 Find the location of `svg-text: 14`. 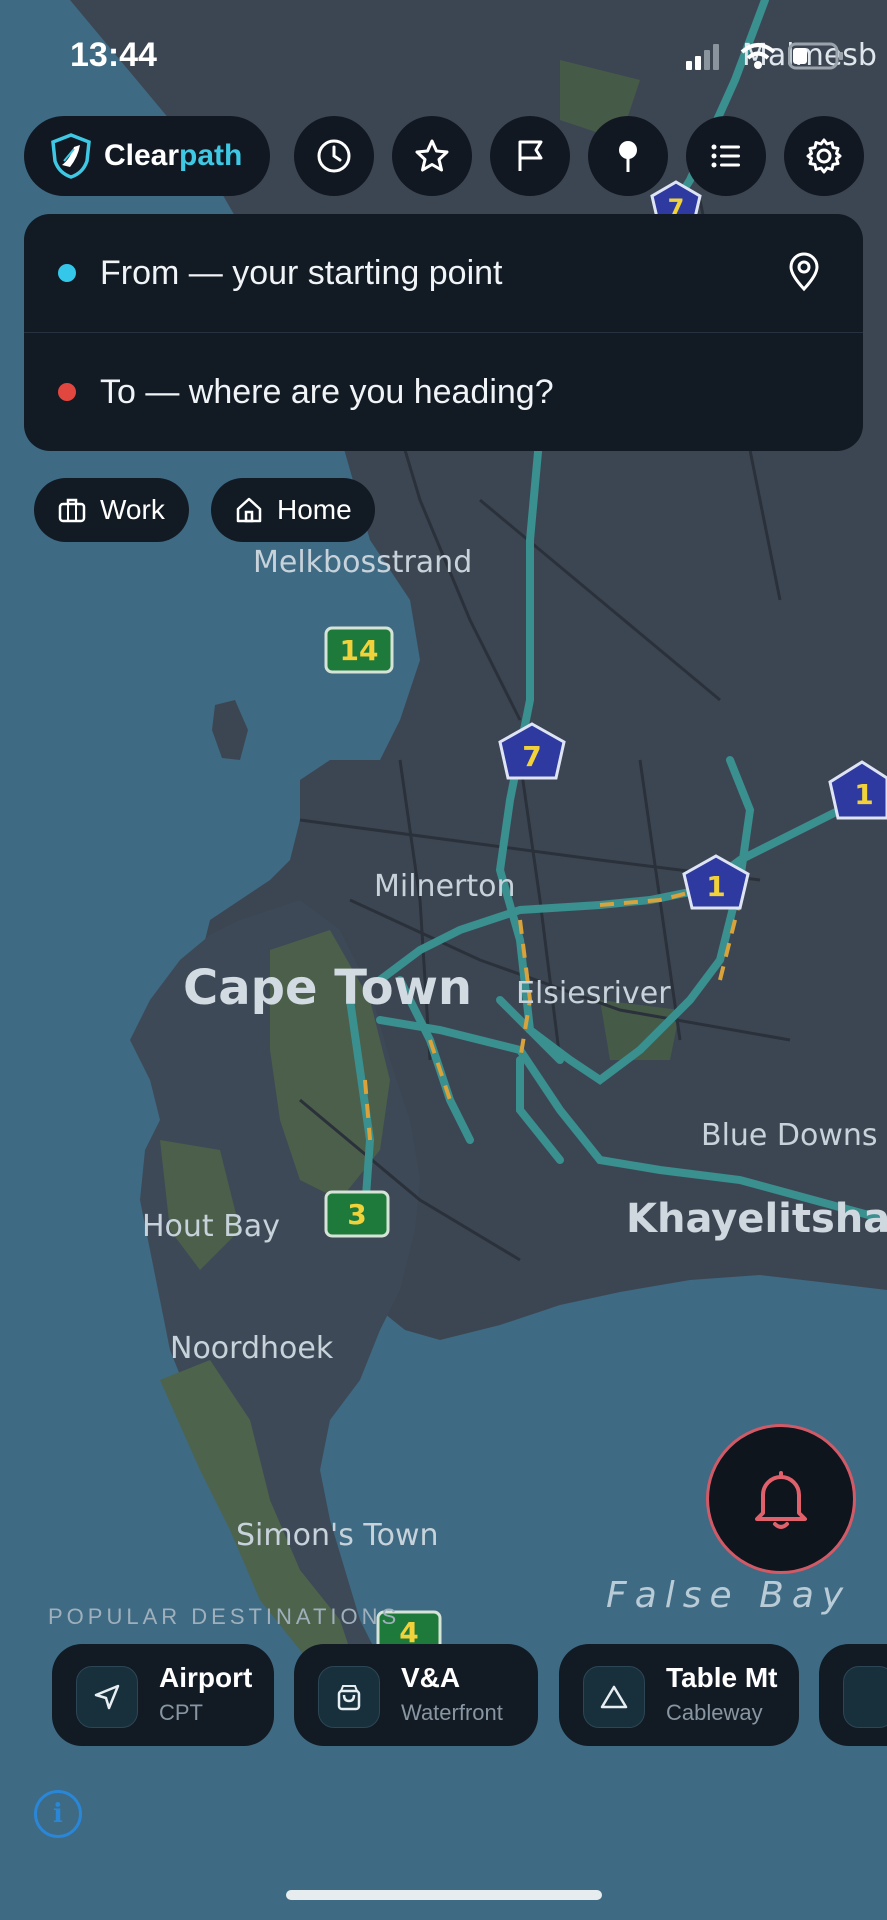

svg-text: 14 is located at coordinates (359, 650).